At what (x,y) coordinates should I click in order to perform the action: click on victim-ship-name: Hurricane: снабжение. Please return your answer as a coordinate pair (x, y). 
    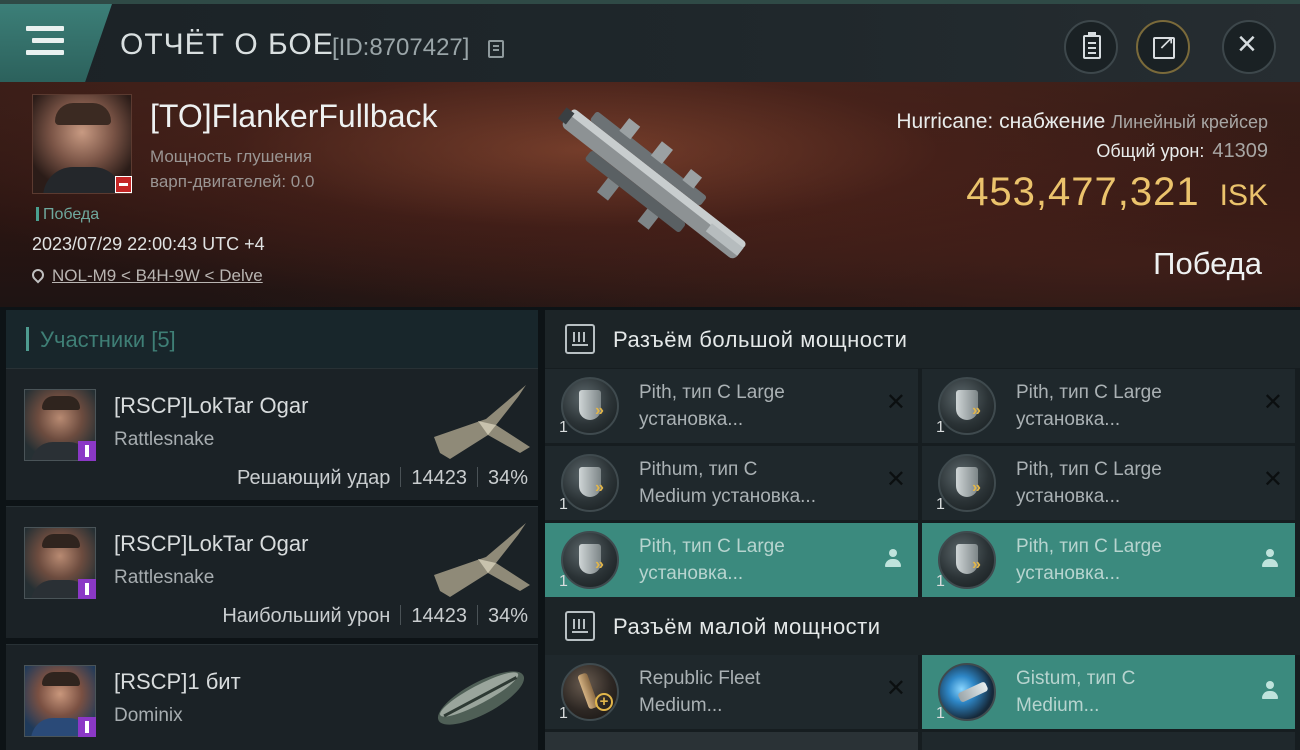
    Looking at the image, I should click on (1000, 121).